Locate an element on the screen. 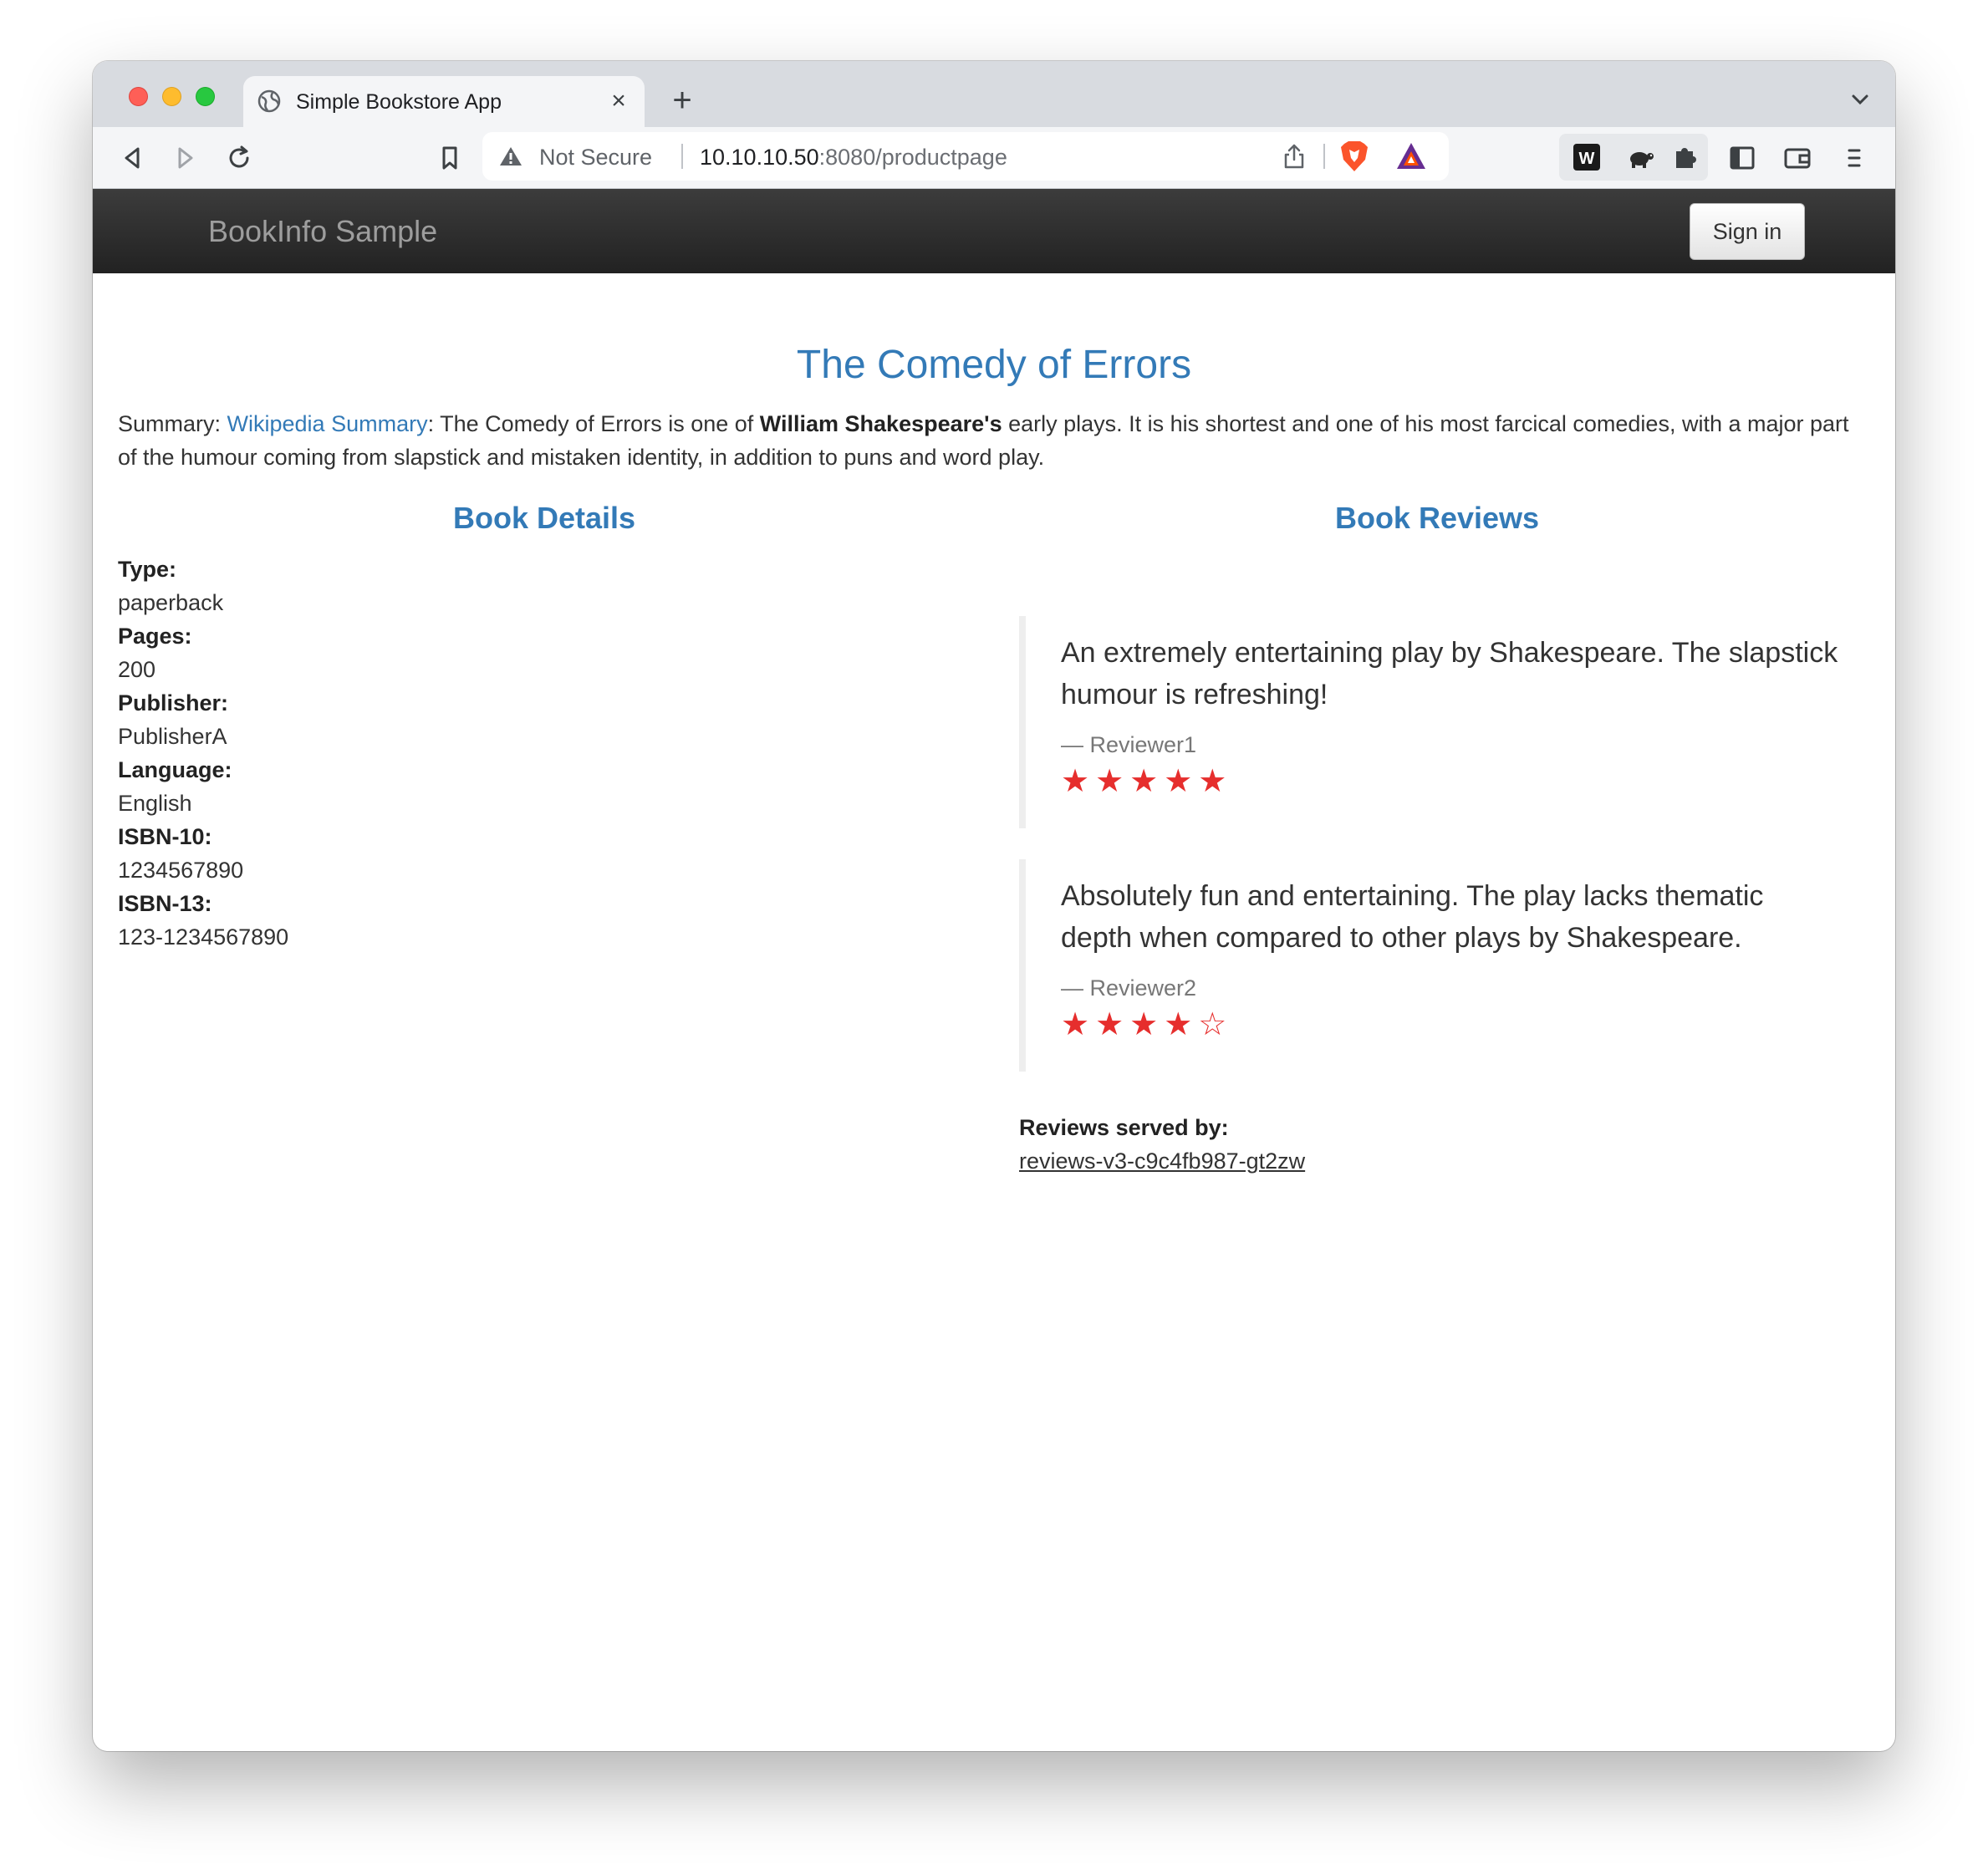  svg-text: W is located at coordinates (1587, 159).